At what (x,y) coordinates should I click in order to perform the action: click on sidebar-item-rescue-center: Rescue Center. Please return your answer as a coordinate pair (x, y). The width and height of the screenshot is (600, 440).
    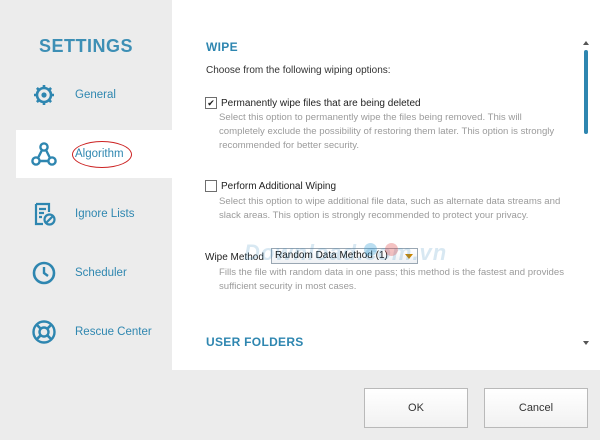
    Looking at the image, I should click on (94, 332).